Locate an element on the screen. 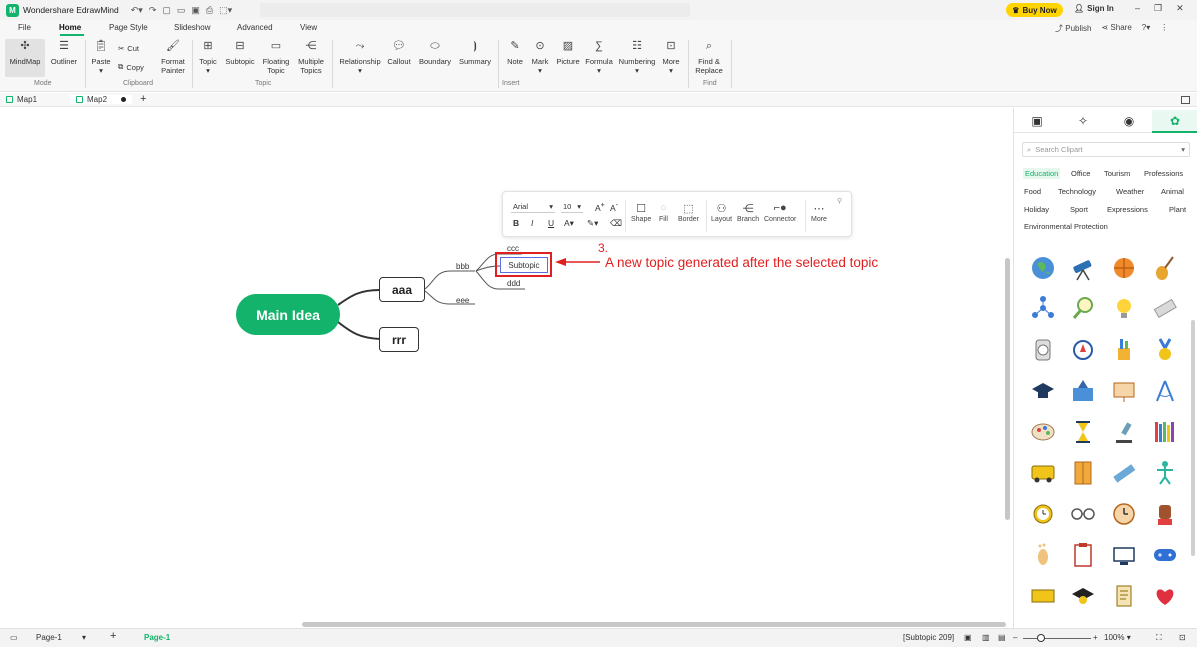 This screenshot has height=647, width=1197. school-bus-clipart-icon is located at coordinates (1043, 474).